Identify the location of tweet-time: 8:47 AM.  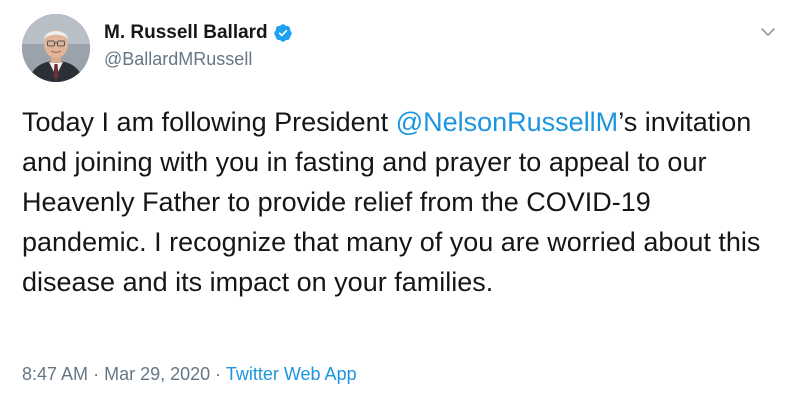
(55, 374).